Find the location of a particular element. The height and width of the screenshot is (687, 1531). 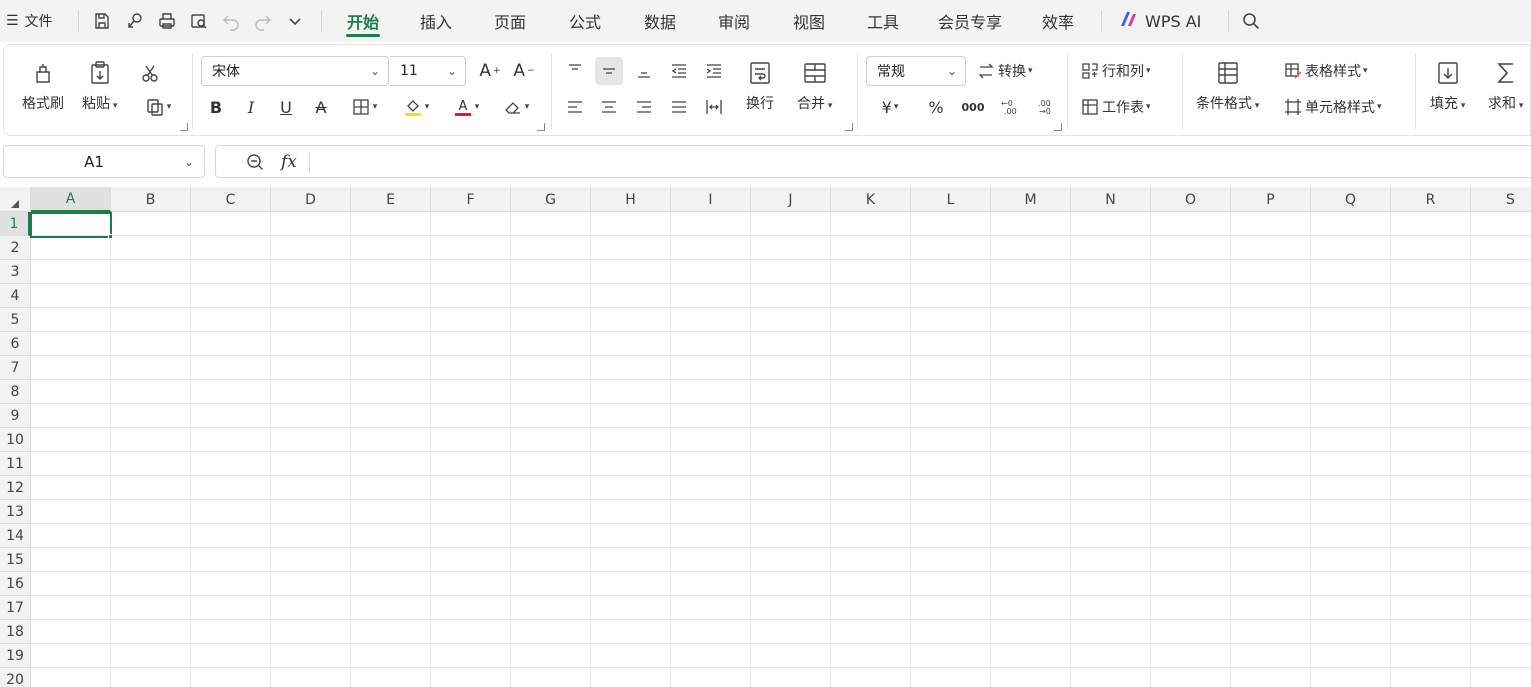

percent-icon: % is located at coordinates (936, 107).